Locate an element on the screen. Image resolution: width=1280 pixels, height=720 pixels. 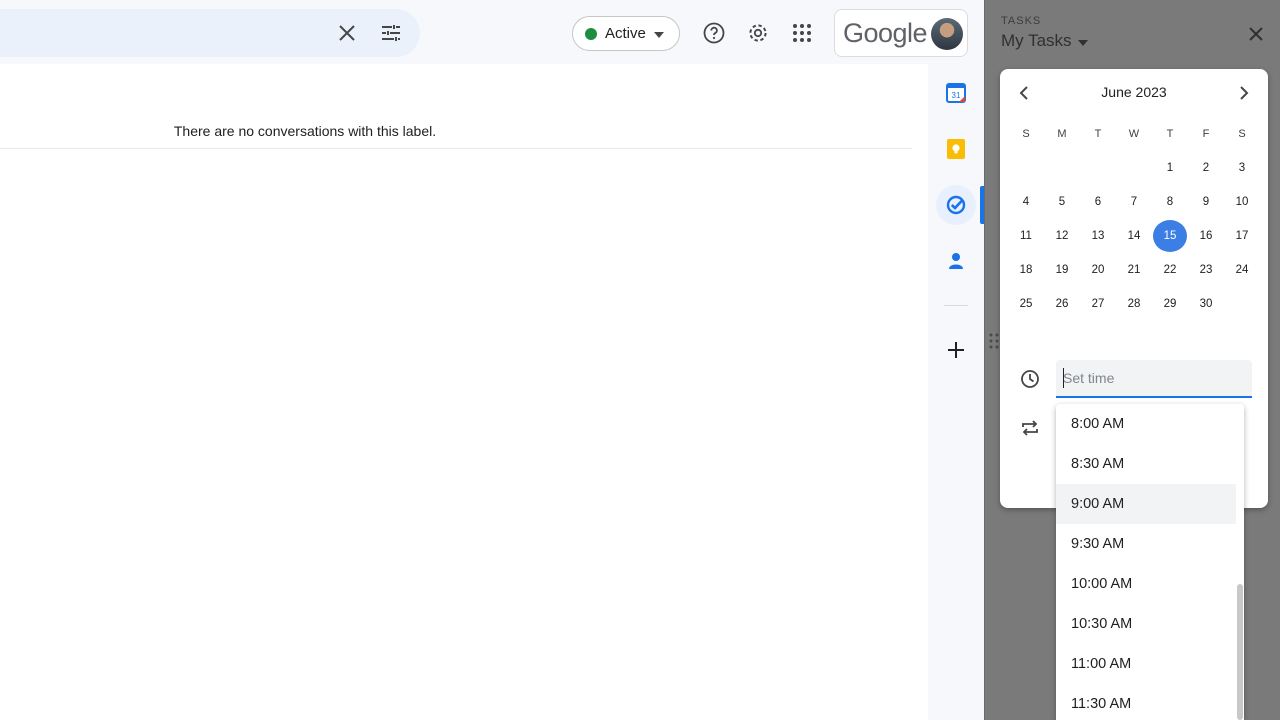
calendar-day-number: 13 is located at coordinates (1098, 236).